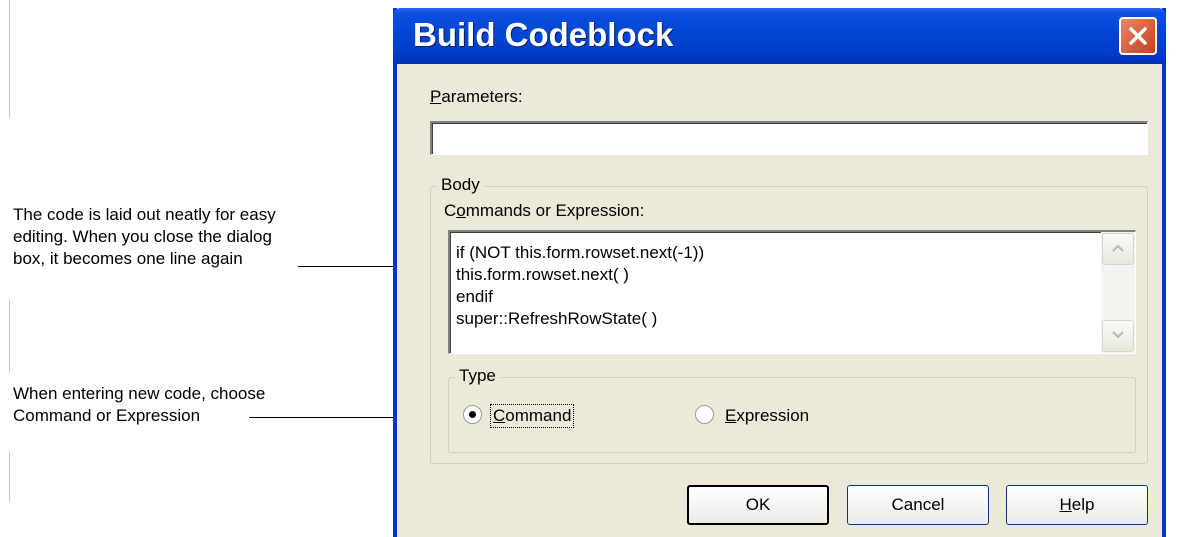 The width and height of the screenshot is (1179, 537). What do you see at coordinates (474, 296) in the screenshot?
I see `code-line: endif` at bounding box center [474, 296].